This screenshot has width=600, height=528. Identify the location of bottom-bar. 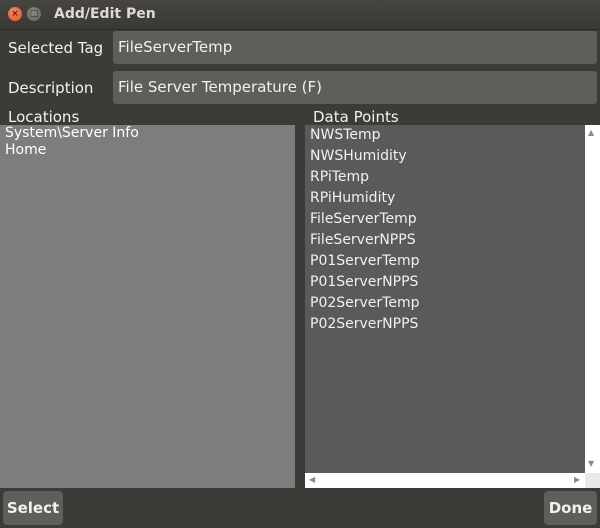
(300, 508).